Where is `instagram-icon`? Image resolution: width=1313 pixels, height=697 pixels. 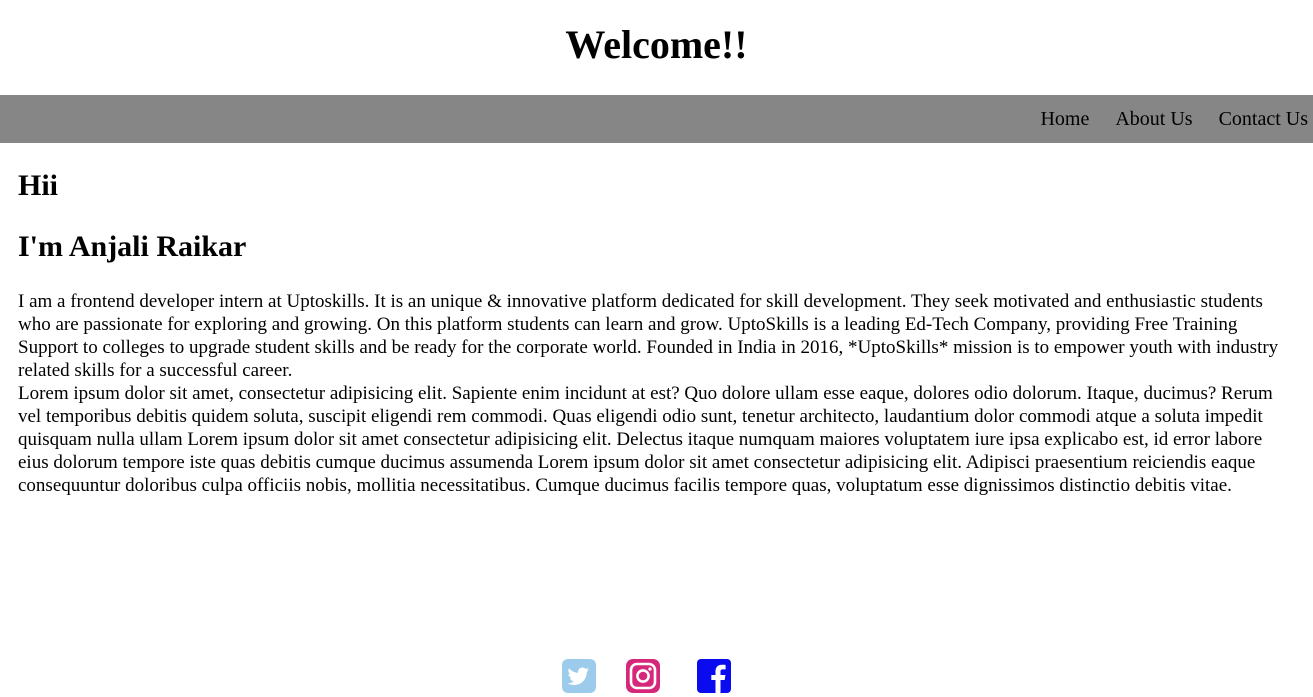
instagram-icon is located at coordinates (643, 676).